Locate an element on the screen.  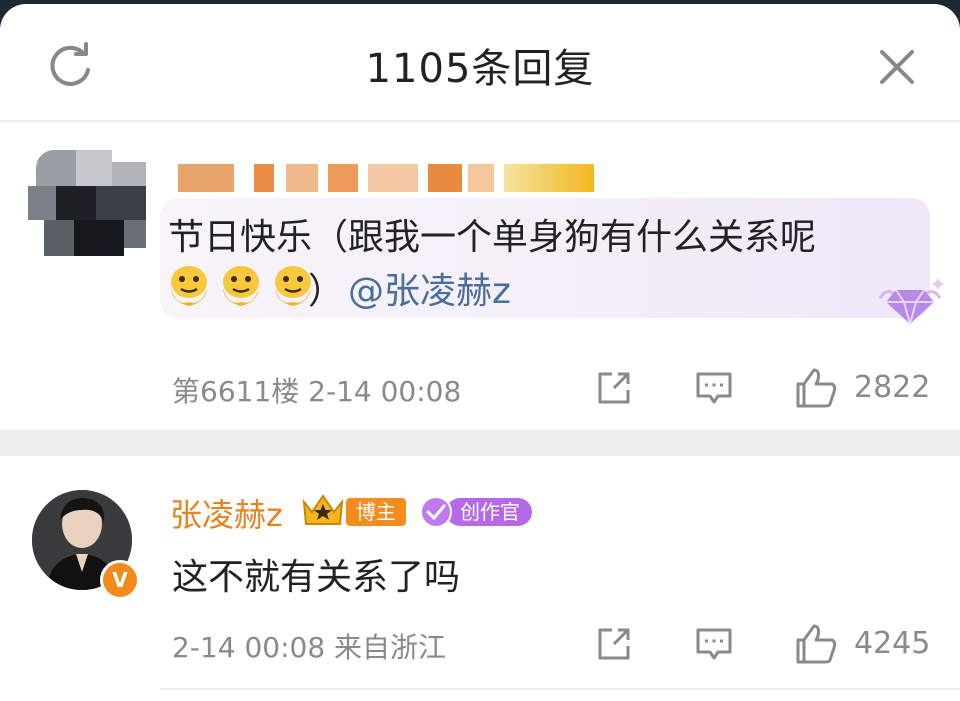
time-location: 2-14 00:08 来自浙江 is located at coordinates (309, 647).